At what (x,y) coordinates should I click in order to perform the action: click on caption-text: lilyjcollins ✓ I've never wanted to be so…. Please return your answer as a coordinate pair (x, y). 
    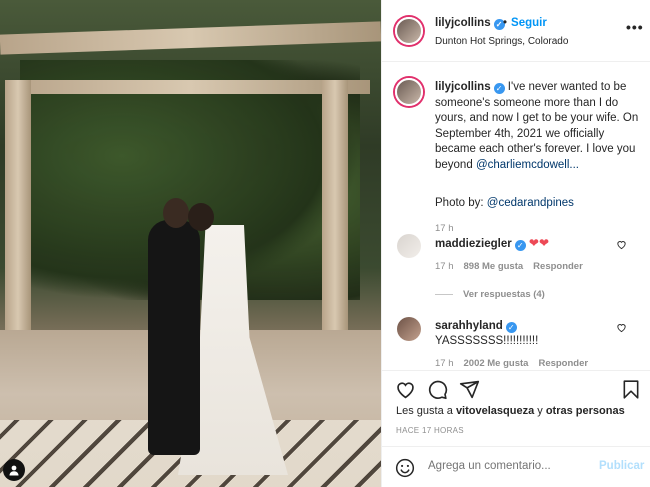
    Looking at the image, I should click on (540, 126).